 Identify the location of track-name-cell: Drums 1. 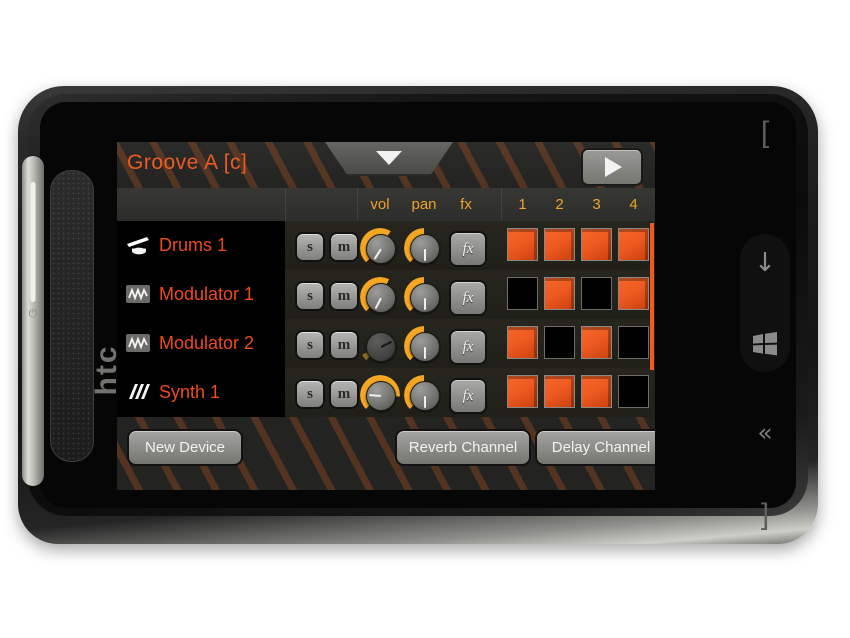
(201, 245).